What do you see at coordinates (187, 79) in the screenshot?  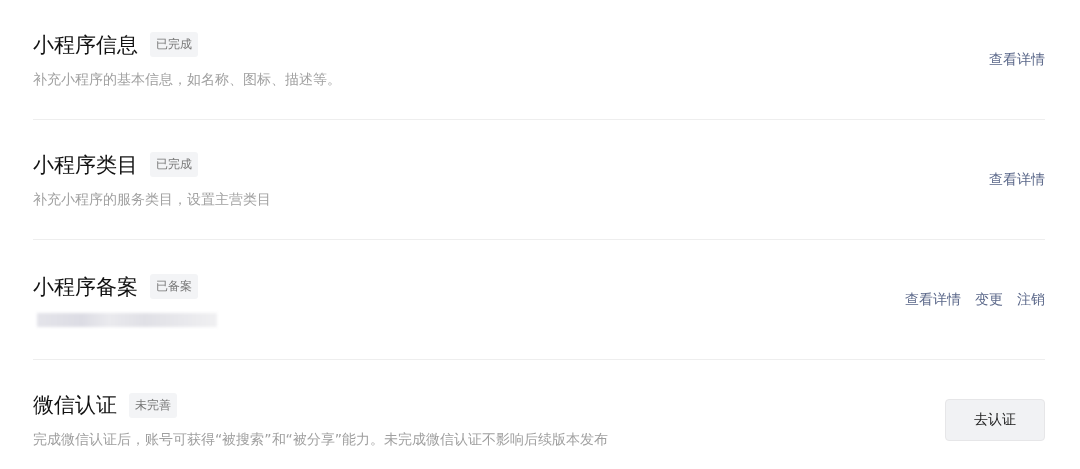 I see `section-description: 补充小程序的基本信息，如名称、图标、描述等。` at bounding box center [187, 79].